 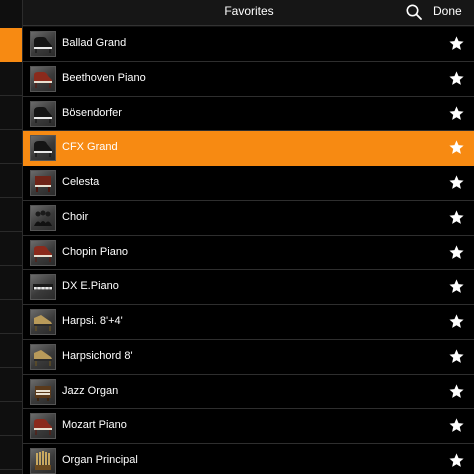 What do you see at coordinates (43, 287) in the screenshot?
I see `electric-piano-icon` at bounding box center [43, 287].